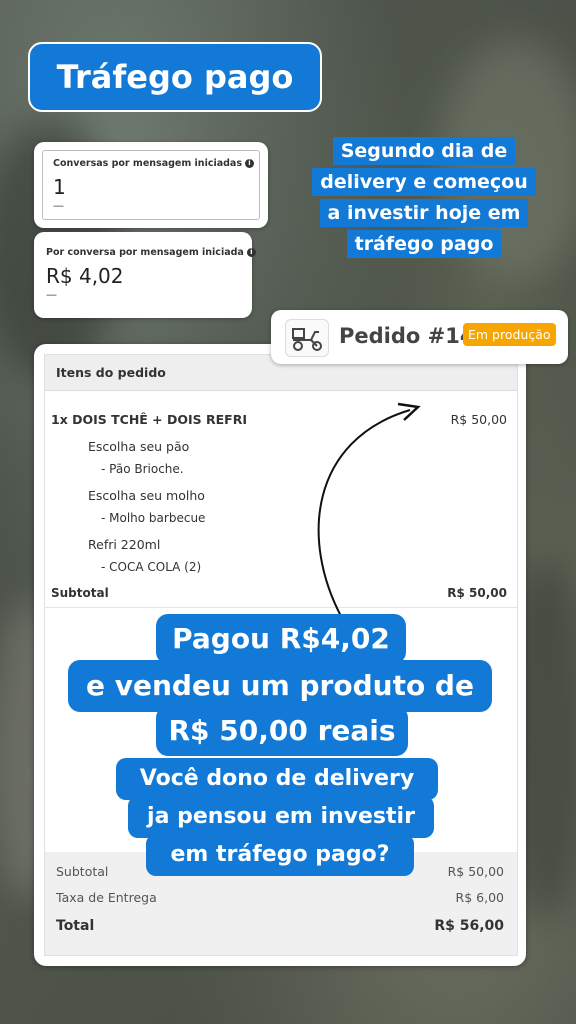 This screenshot has width=576, height=1024. What do you see at coordinates (477, 593) in the screenshot?
I see `item-subtotal-value: R$ 50,00` at bounding box center [477, 593].